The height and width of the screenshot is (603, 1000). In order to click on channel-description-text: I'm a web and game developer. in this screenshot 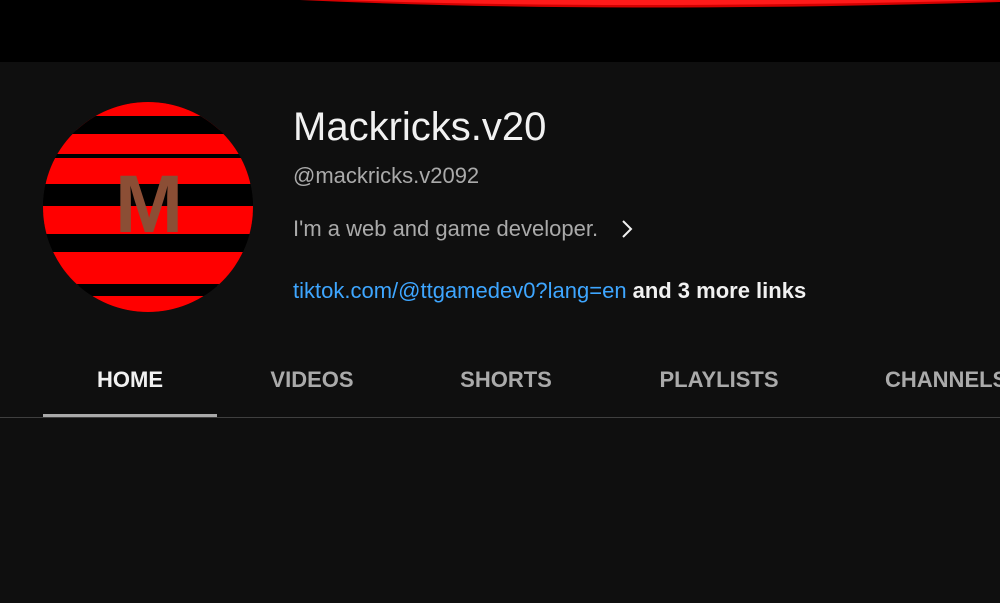, I will do `click(446, 228)`.